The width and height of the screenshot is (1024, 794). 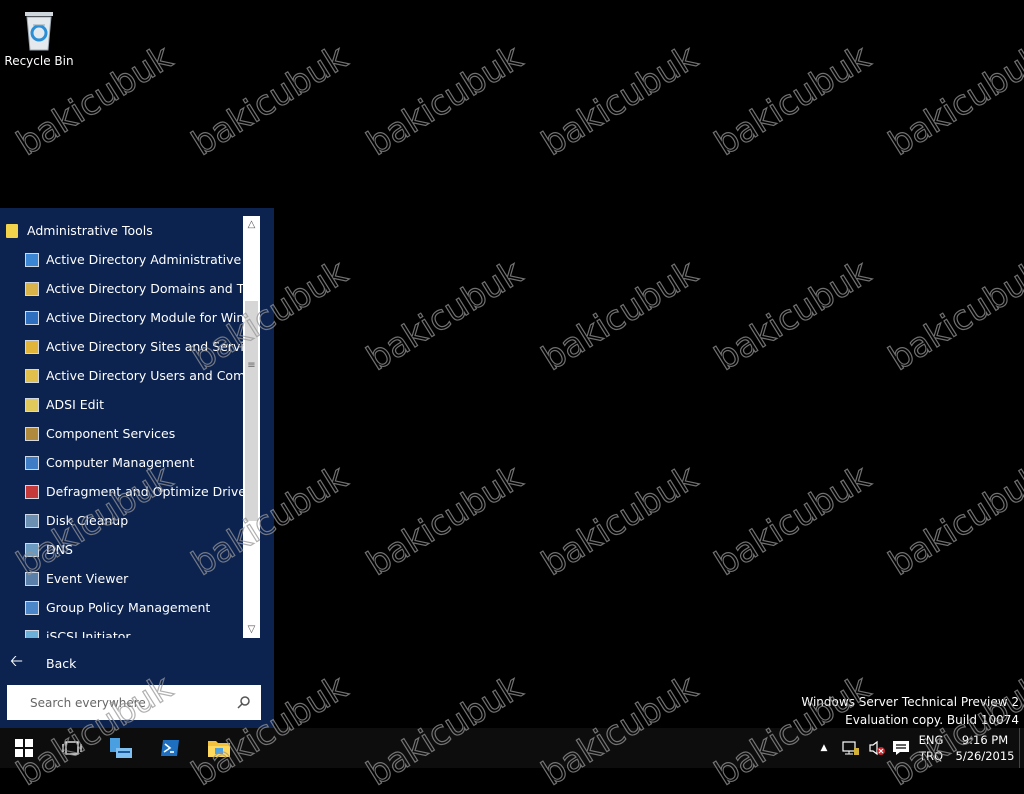 I want to click on file-explorer-button, so click(x=219, y=748).